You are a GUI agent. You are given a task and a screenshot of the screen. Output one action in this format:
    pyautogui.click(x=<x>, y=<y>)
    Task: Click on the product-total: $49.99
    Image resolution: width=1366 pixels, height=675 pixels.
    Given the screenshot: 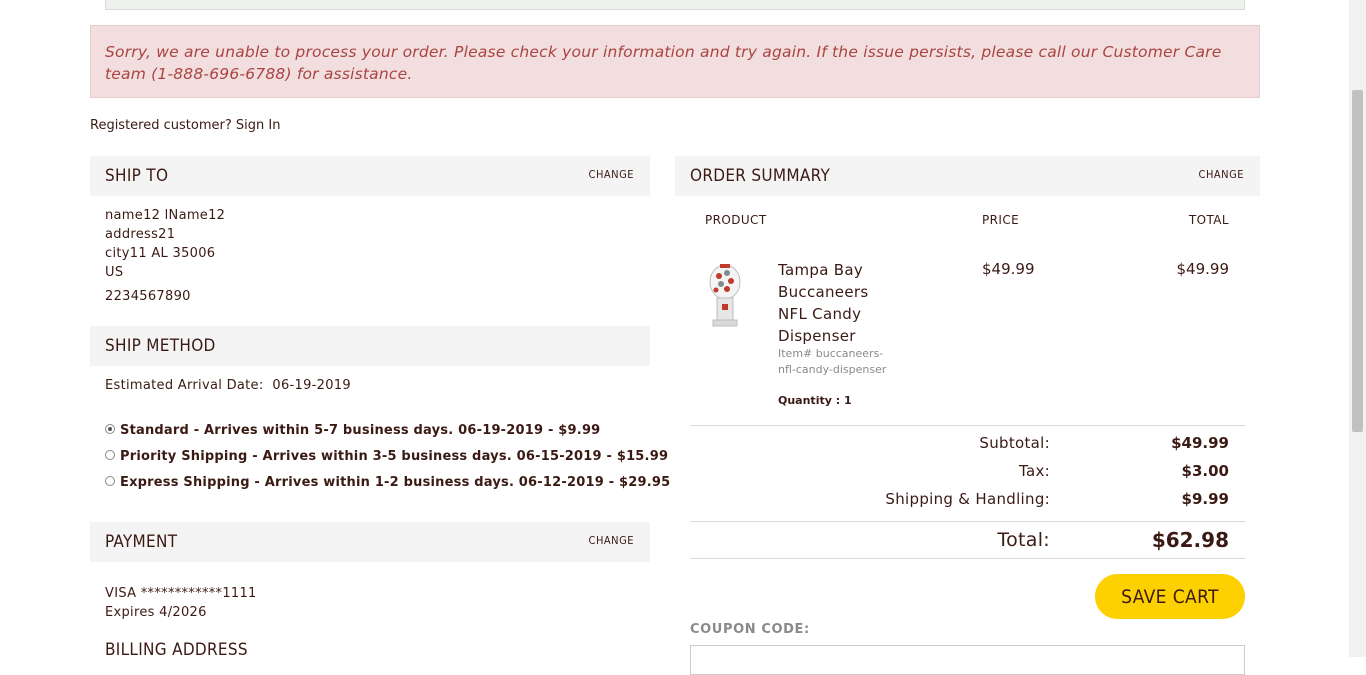 What is the action you would take?
    pyautogui.click(x=1203, y=269)
    